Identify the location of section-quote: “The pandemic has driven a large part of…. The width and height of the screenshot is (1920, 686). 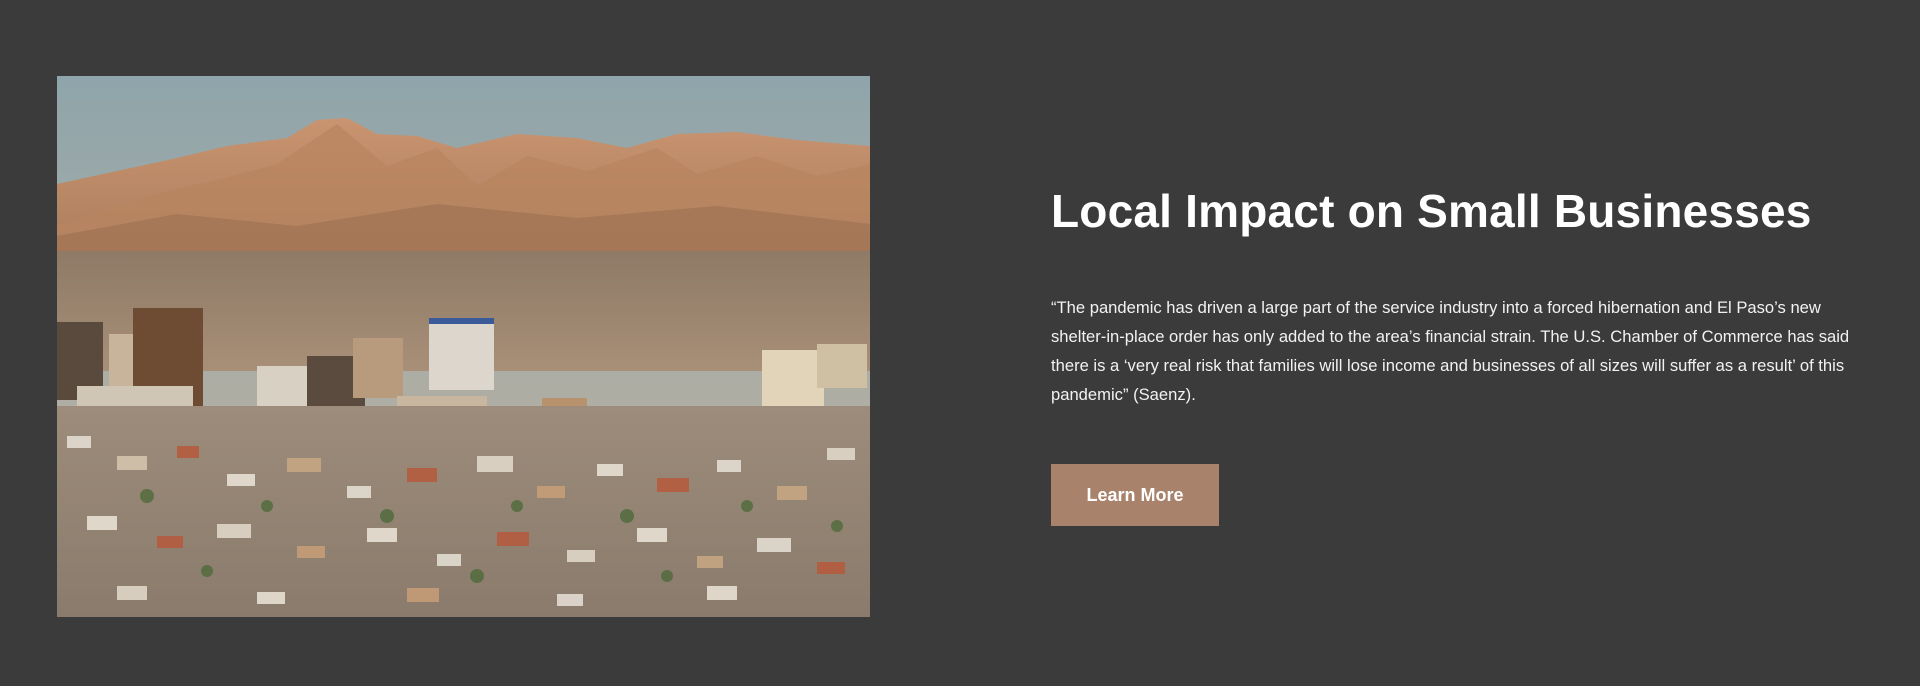
(1450, 351).